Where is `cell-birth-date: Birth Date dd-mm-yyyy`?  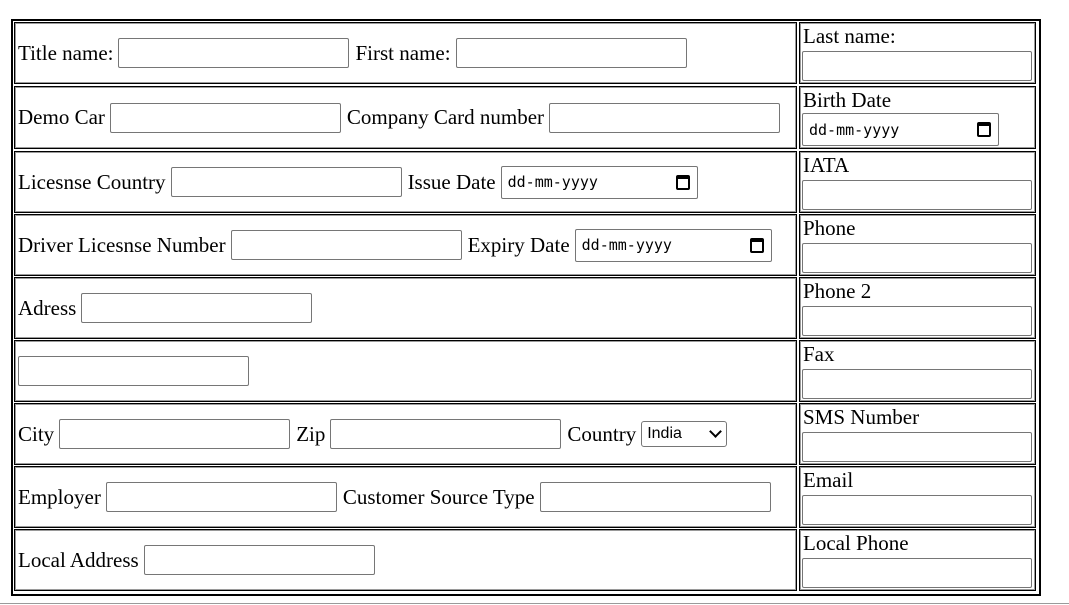 cell-birth-date: Birth Date dd-mm-yyyy is located at coordinates (917, 117).